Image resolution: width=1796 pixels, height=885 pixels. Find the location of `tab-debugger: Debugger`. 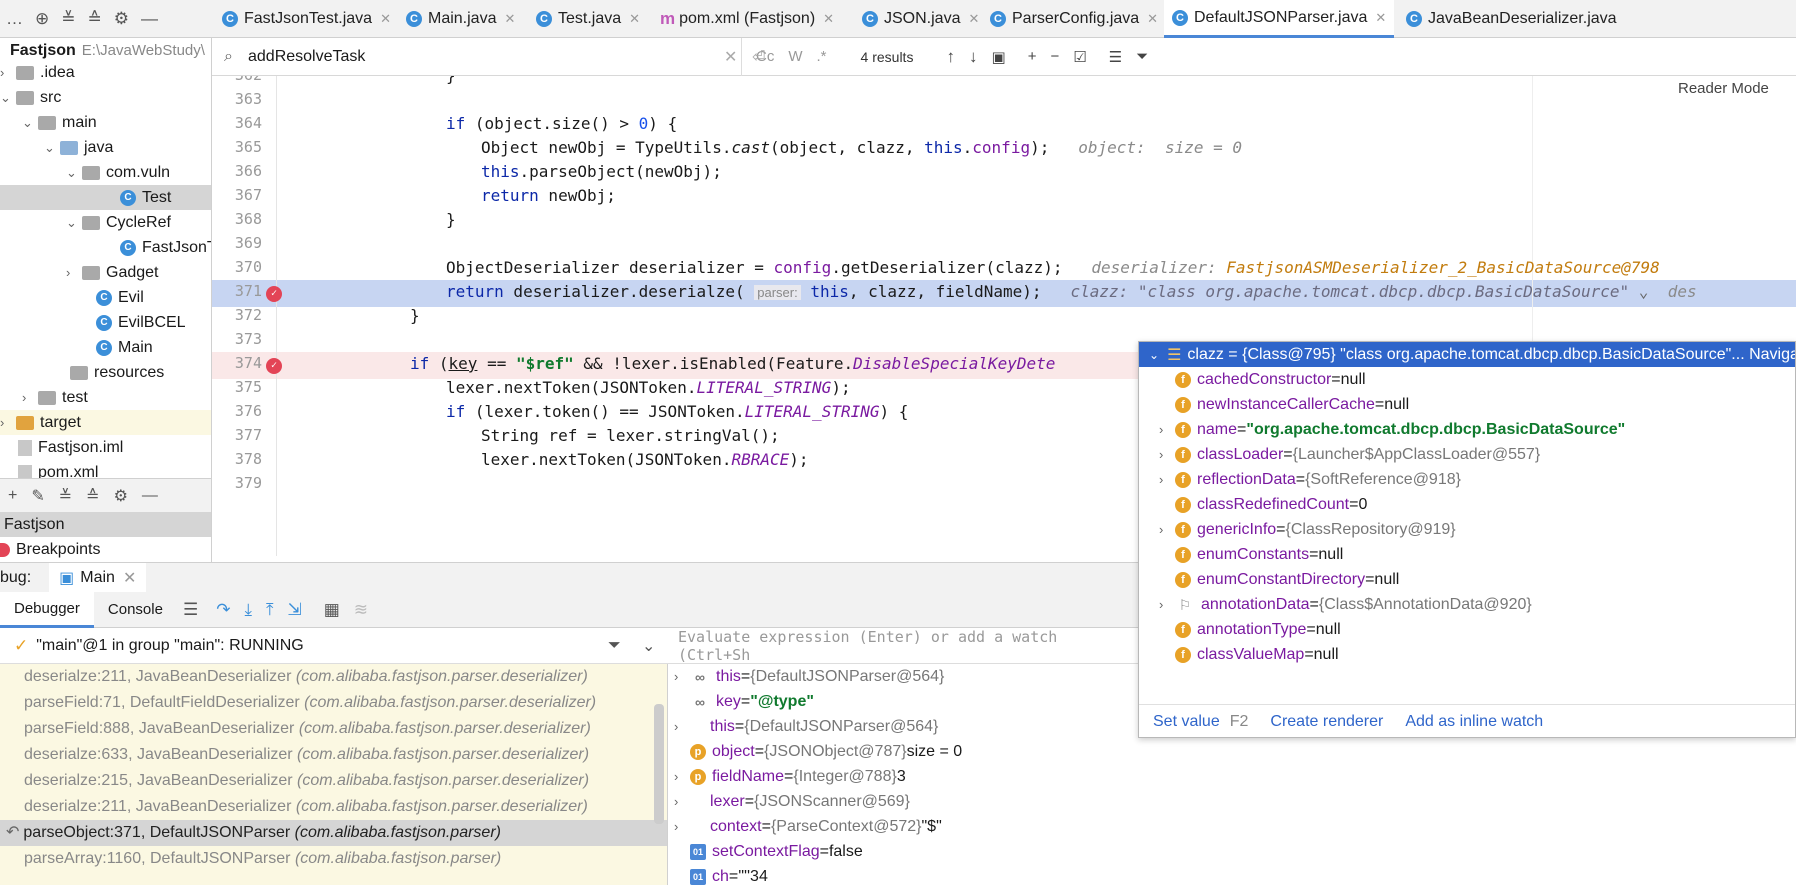

tab-debugger: Debugger is located at coordinates (47, 609).